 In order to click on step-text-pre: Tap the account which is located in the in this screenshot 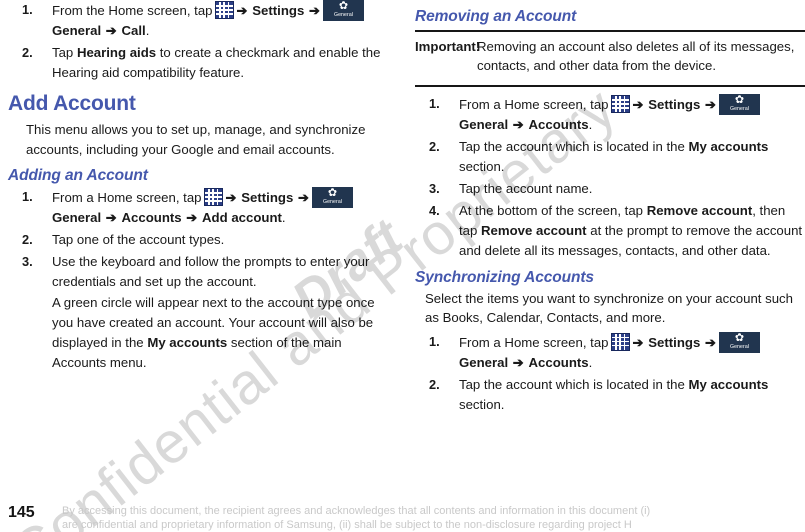, I will do `click(572, 384)`.